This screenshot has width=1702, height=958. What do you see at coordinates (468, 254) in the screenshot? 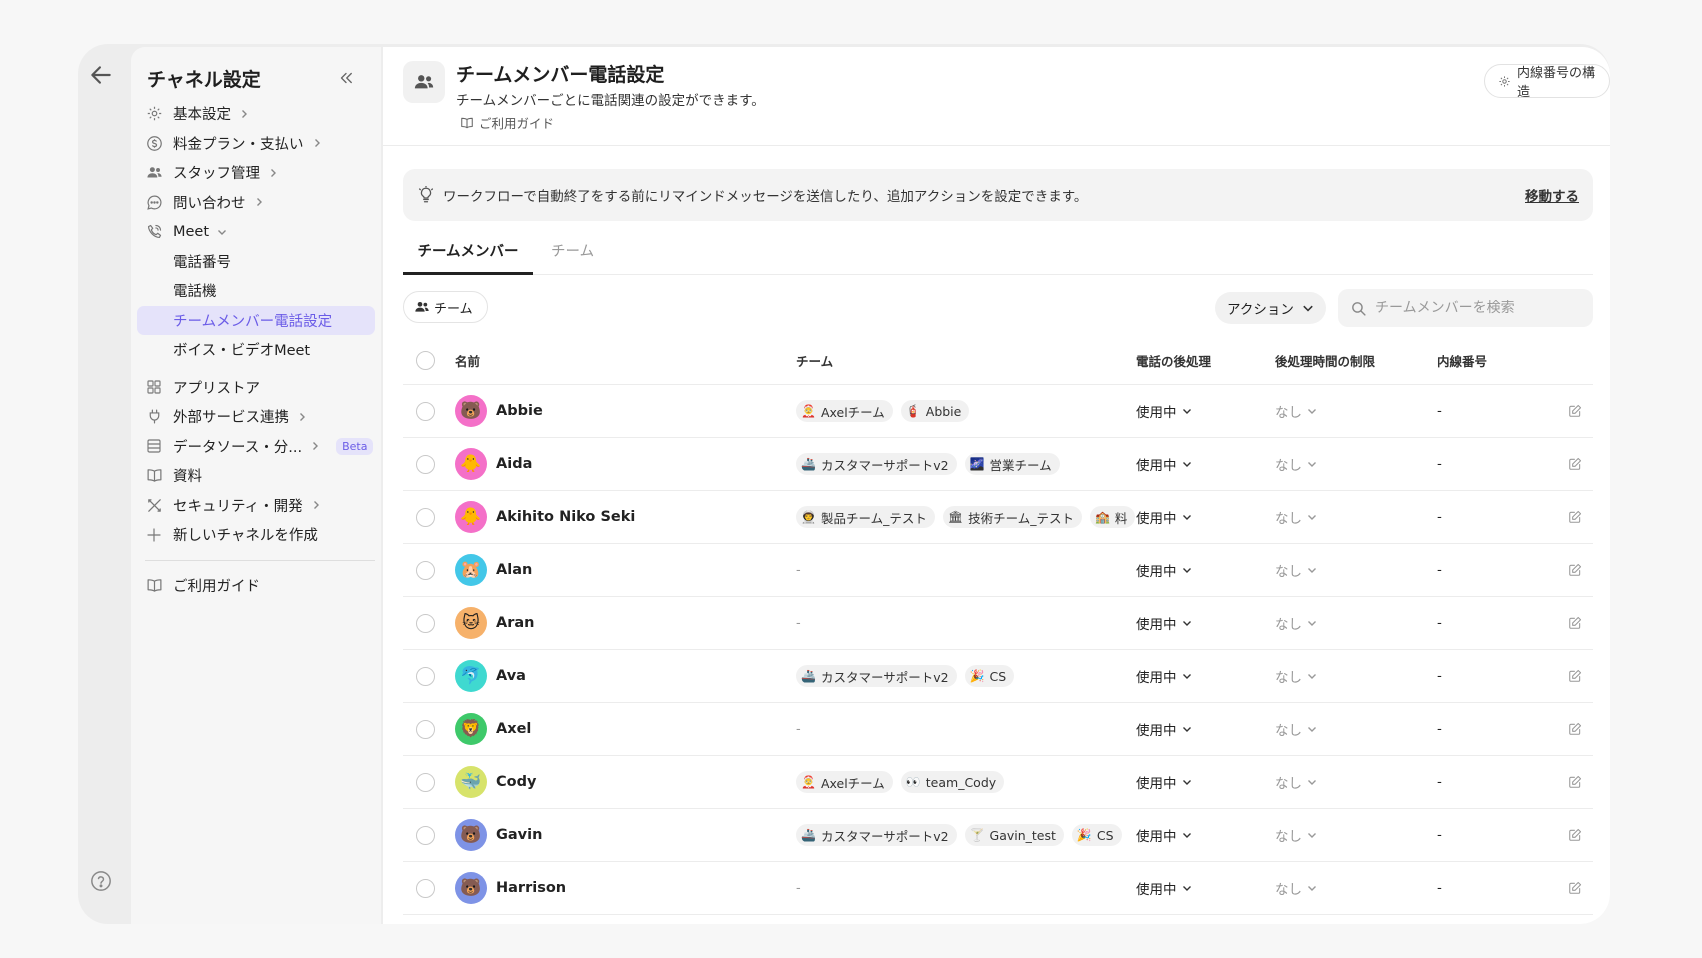
I see `tab-team-members: チームメンバー` at bounding box center [468, 254].